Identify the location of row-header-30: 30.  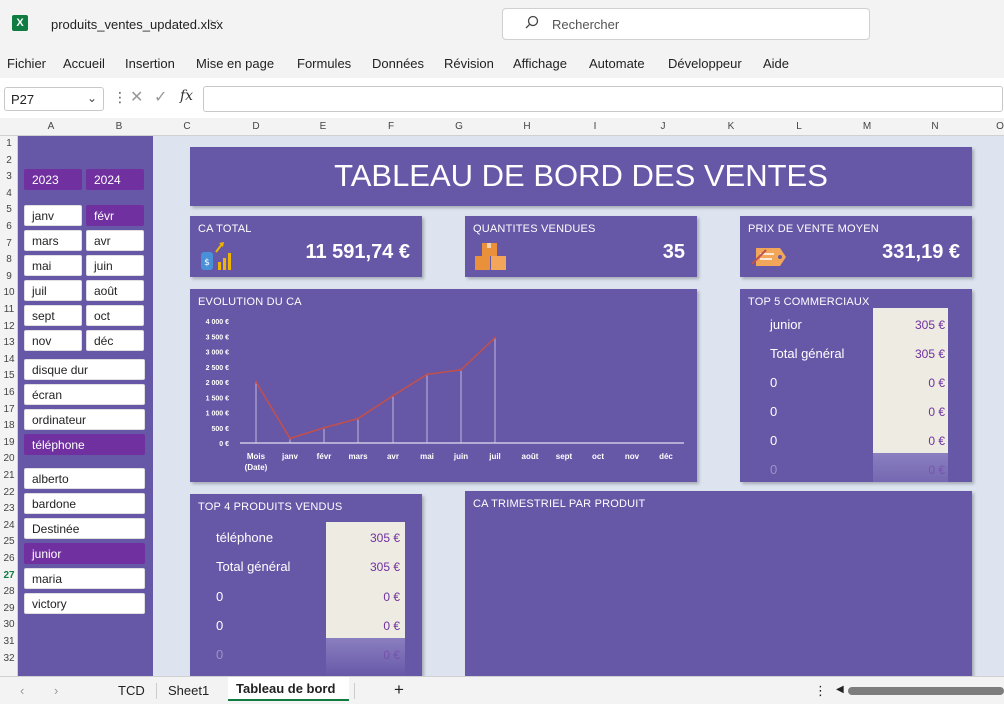
(9, 624).